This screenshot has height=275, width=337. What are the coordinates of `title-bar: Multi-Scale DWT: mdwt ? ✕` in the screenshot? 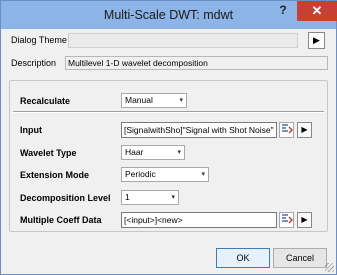 It's located at (169, 15).